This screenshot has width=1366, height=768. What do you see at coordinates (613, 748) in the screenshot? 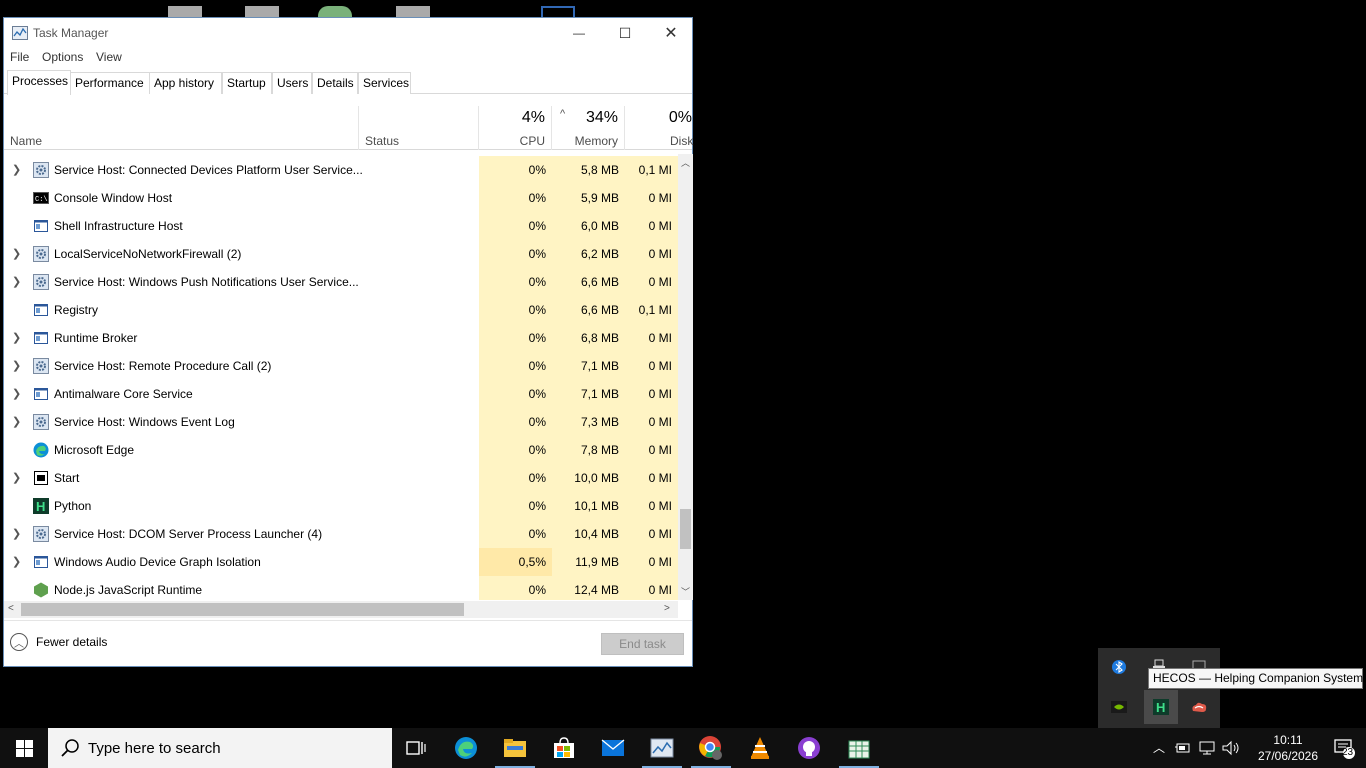
I see `mail-icon` at bounding box center [613, 748].